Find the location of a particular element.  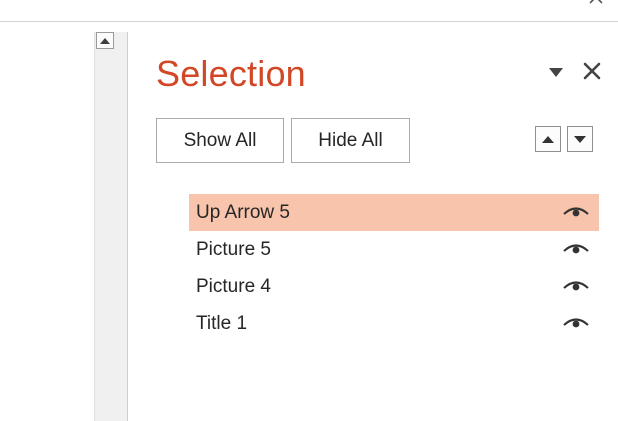

pane-close-button is located at coordinates (592, 71).